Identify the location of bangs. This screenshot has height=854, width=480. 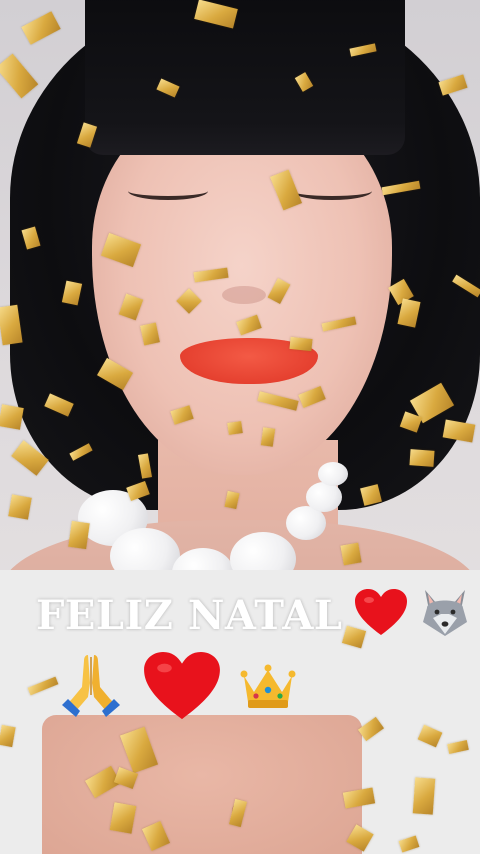
(245, 77).